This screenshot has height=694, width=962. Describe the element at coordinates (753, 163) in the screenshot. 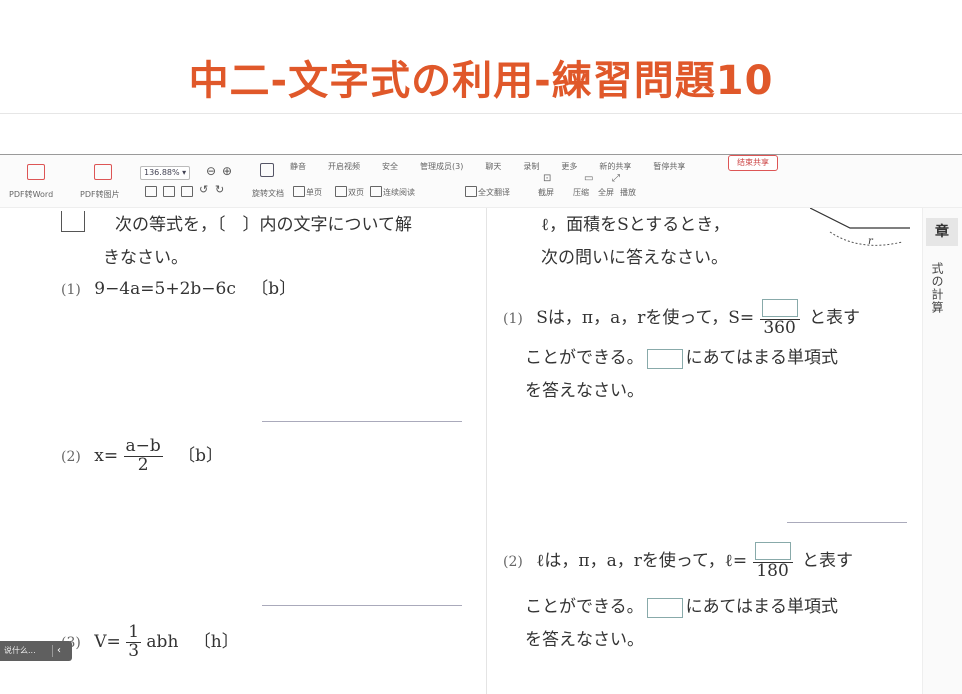

I see `end-share-button: 结束共享` at that location.